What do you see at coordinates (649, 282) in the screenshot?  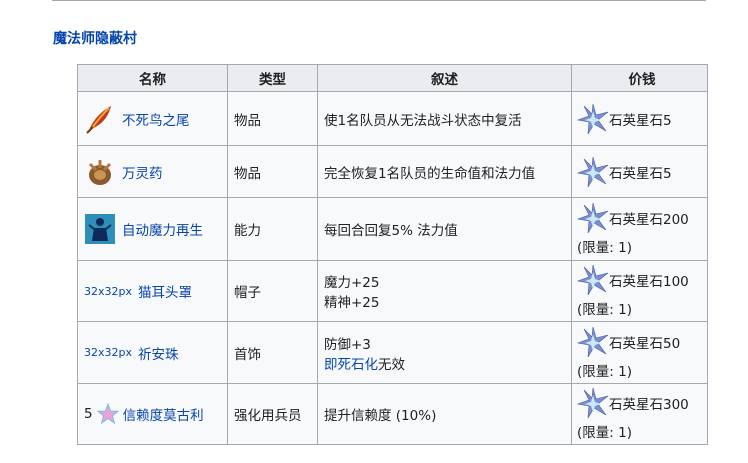 I see `price-text: 石英星石100` at bounding box center [649, 282].